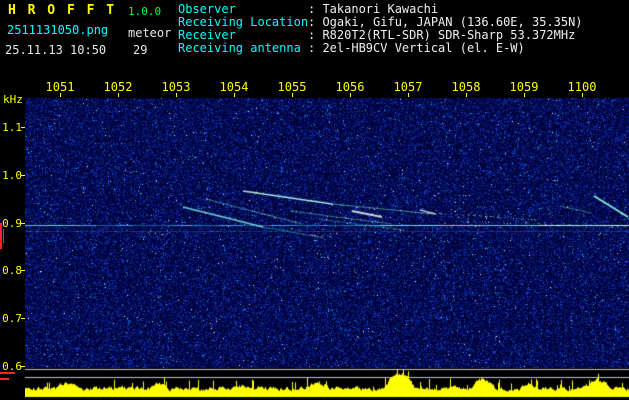  What do you see at coordinates (239, 48) in the screenshot?
I see `info-label: Receiving antenna` at bounding box center [239, 48].